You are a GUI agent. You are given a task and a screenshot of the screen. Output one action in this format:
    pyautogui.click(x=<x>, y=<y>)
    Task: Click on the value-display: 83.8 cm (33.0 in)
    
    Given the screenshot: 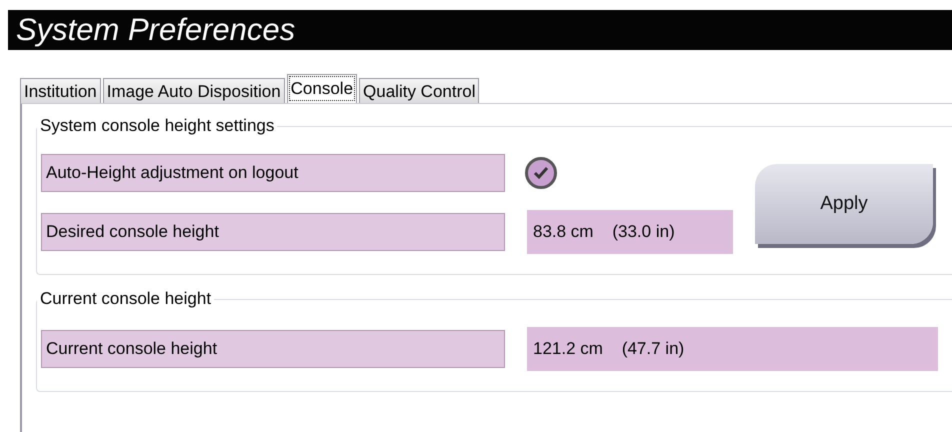 What is the action you would take?
    pyautogui.click(x=630, y=232)
    